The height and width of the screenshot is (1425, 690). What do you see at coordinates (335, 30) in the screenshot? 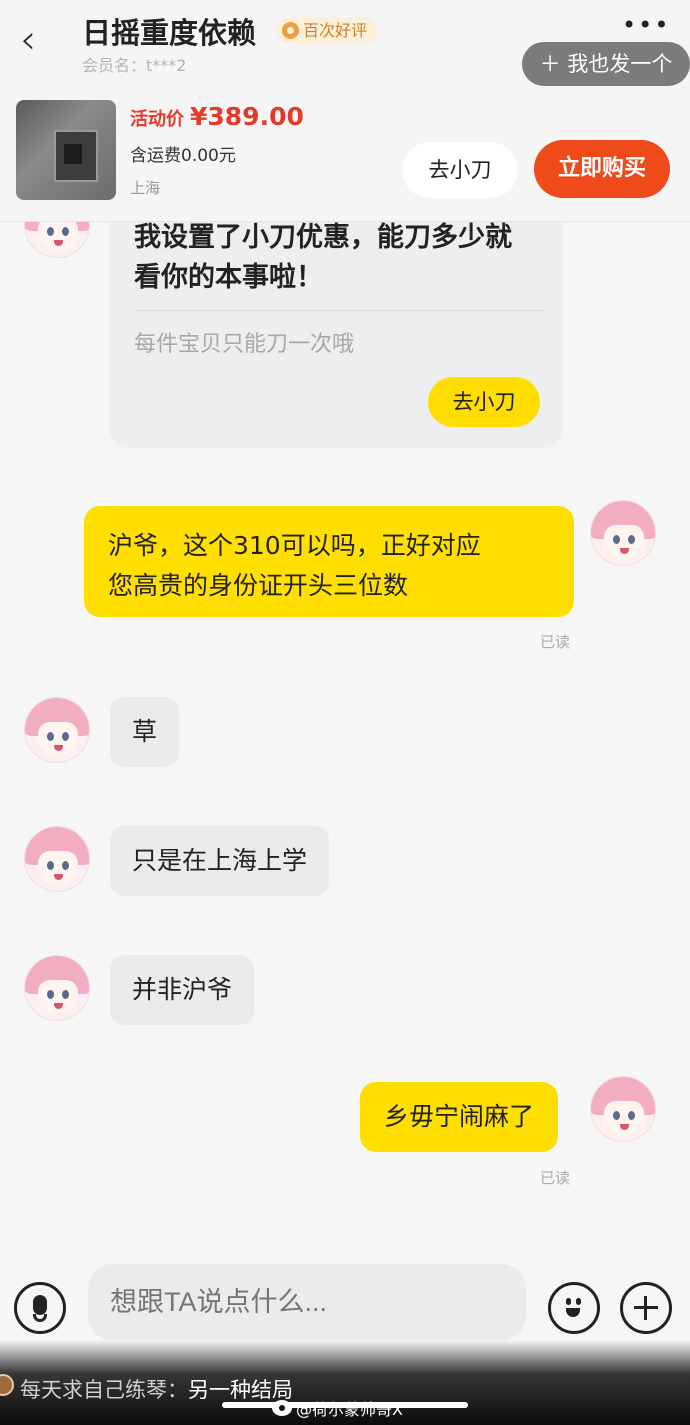
I see `rating-badge-label: 百次好评` at bounding box center [335, 30].